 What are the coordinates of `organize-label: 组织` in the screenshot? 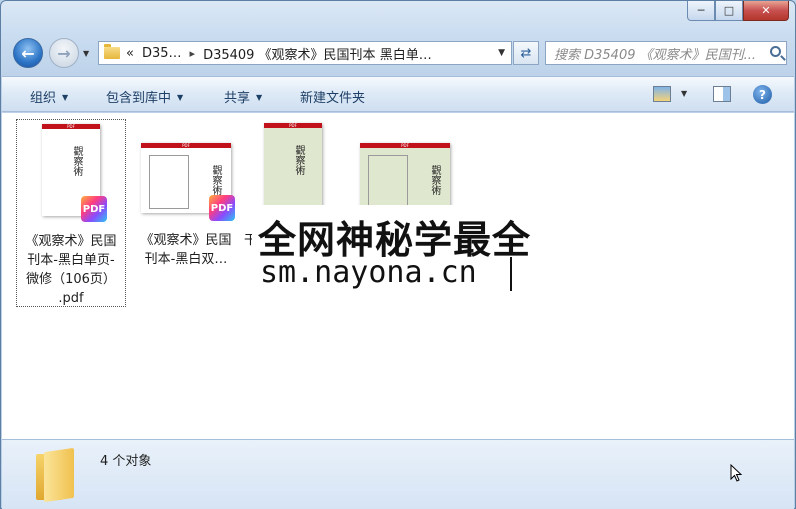 It's located at (43, 98).